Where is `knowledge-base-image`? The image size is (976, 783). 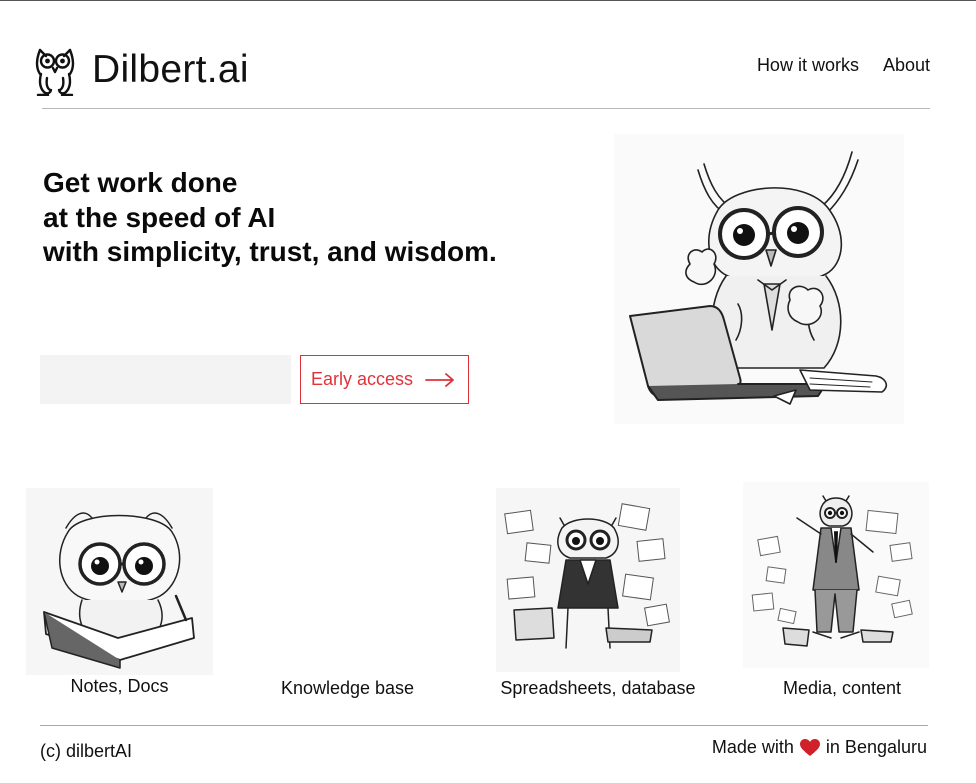 knowledge-base-image is located at coordinates (347, 583).